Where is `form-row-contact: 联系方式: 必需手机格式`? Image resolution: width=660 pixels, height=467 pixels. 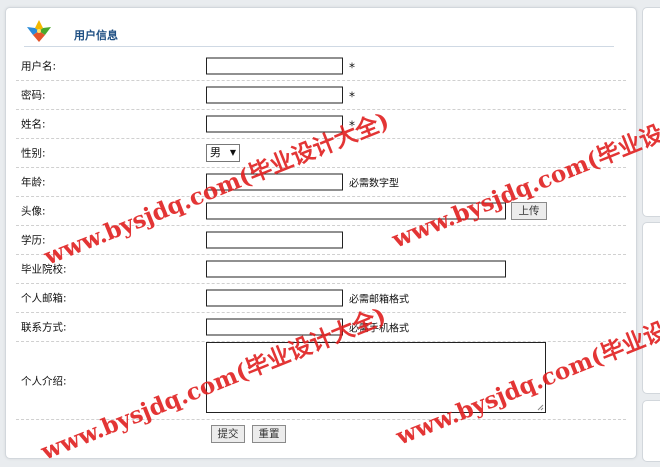
form-row-contact: 联系方式: 必需手机格式 is located at coordinates (321, 327).